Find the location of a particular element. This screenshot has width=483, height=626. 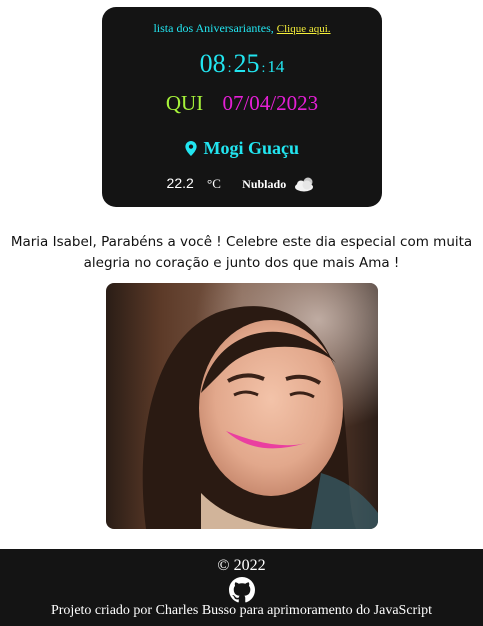

birthday-list-line: lista dos Aniversariantes, Clique aqui. is located at coordinates (242, 28).